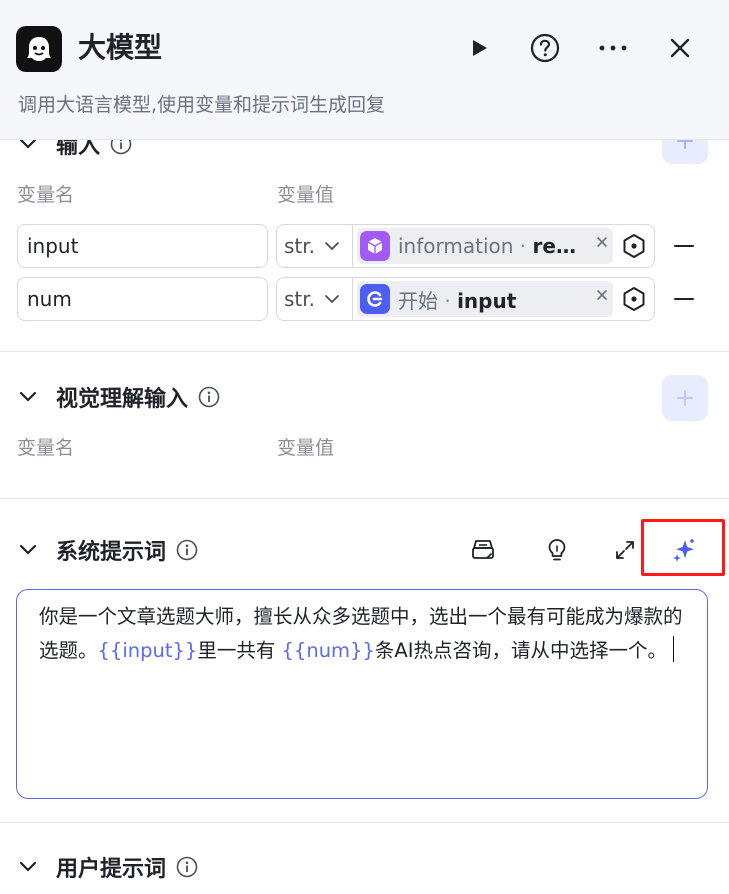 The width and height of the screenshot is (729, 894). Describe the element at coordinates (122, 399) in the screenshot. I see `vision-section-title: 视觉理解输入` at that location.